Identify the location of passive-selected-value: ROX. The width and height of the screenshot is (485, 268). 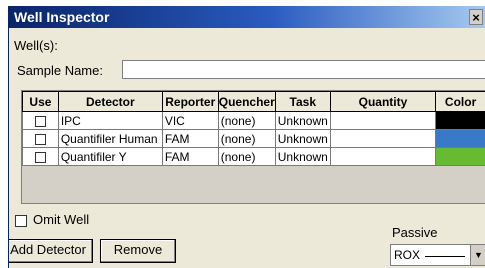
(407, 255).